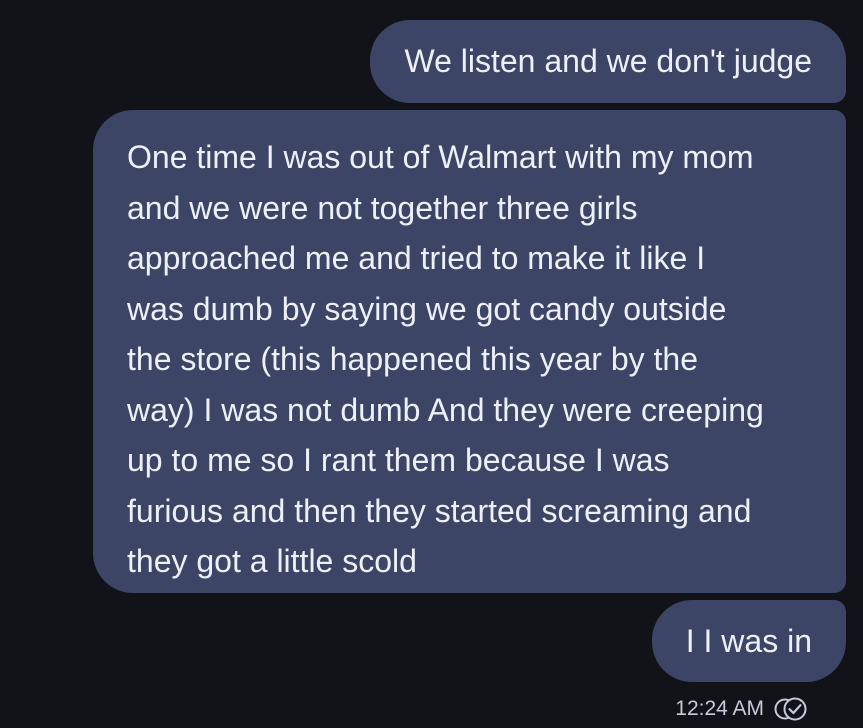 This screenshot has height=728, width=863. What do you see at coordinates (398, 460) in the screenshot?
I see `message-text-line: up to me so I rant them because I was` at bounding box center [398, 460].